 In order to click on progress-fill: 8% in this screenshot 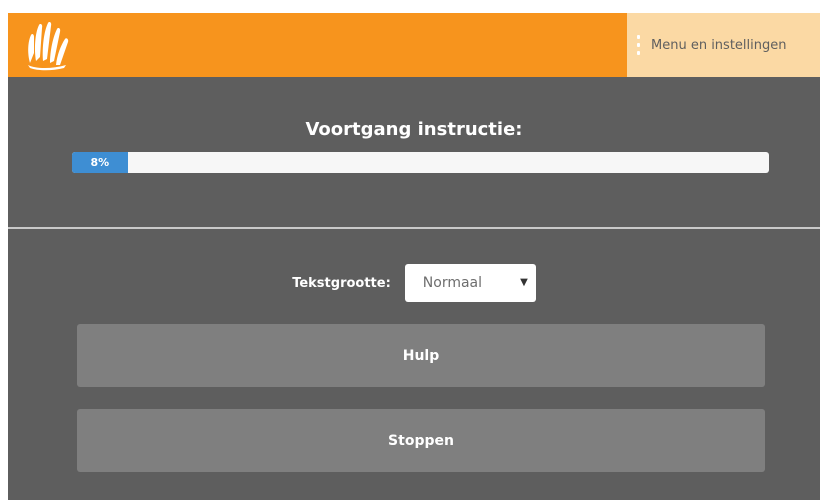, I will do `click(100, 162)`.